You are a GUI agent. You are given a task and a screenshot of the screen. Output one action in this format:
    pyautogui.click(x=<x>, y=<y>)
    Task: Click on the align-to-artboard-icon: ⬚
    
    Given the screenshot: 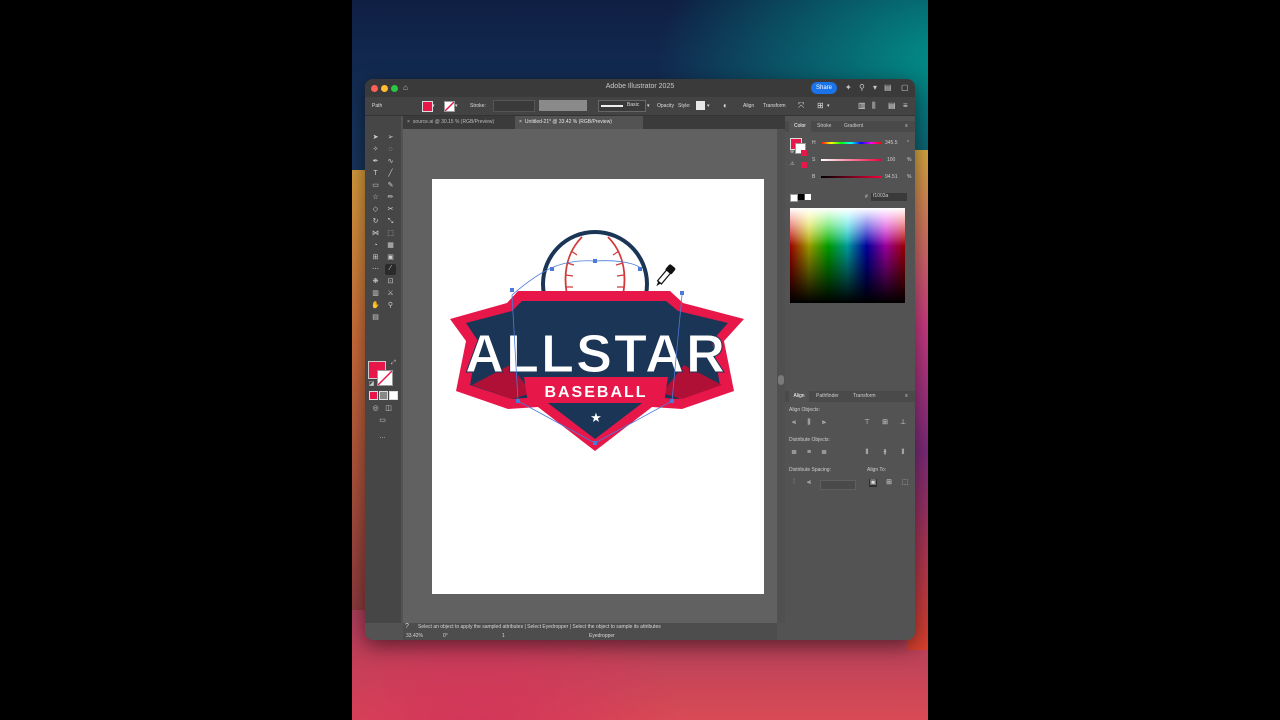 What is the action you would take?
    pyautogui.click(x=905, y=483)
    